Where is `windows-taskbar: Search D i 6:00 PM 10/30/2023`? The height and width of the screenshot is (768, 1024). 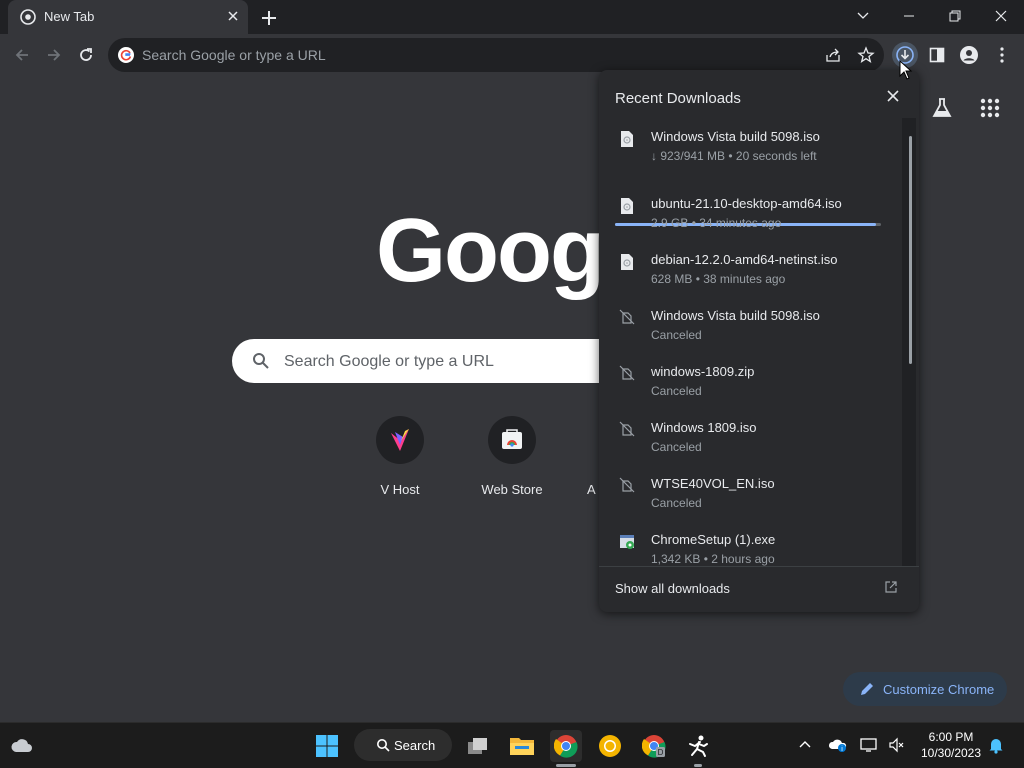
windows-taskbar: Search D i 6:00 PM 10/30/2023 is located at coordinates (512, 745).